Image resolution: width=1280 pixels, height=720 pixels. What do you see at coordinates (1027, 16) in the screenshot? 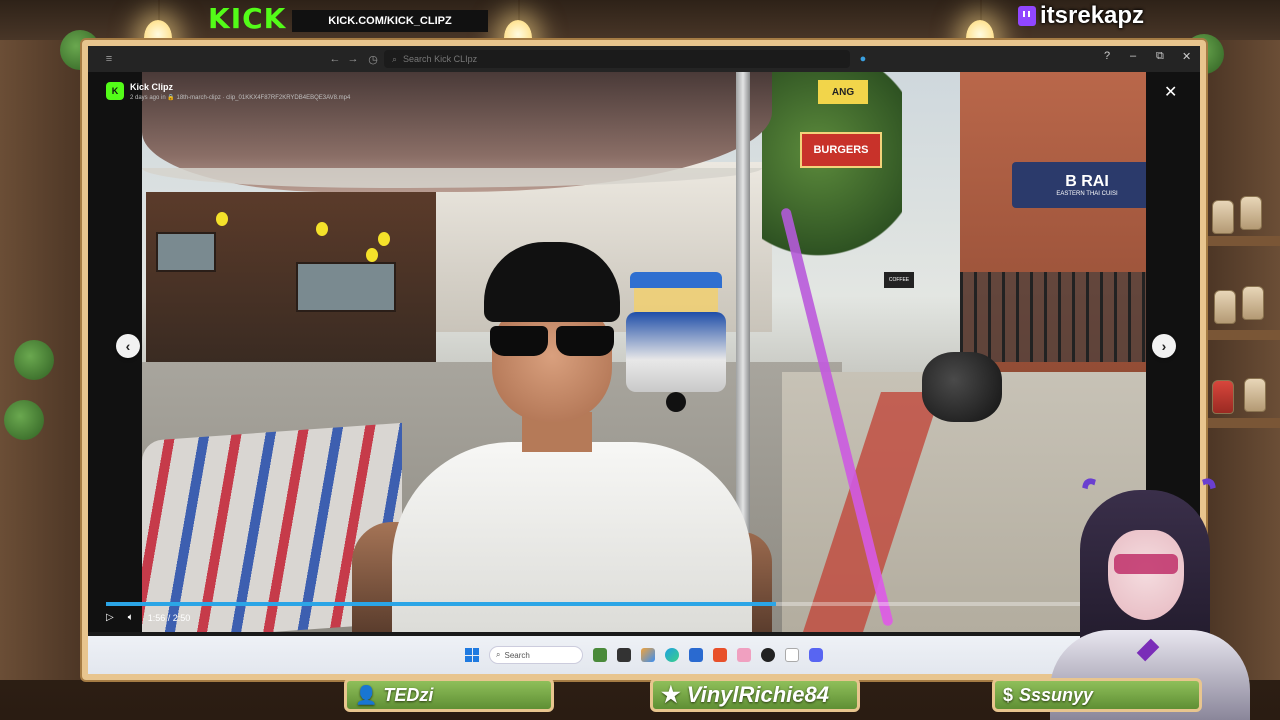
I see `twitch-icon` at bounding box center [1027, 16].